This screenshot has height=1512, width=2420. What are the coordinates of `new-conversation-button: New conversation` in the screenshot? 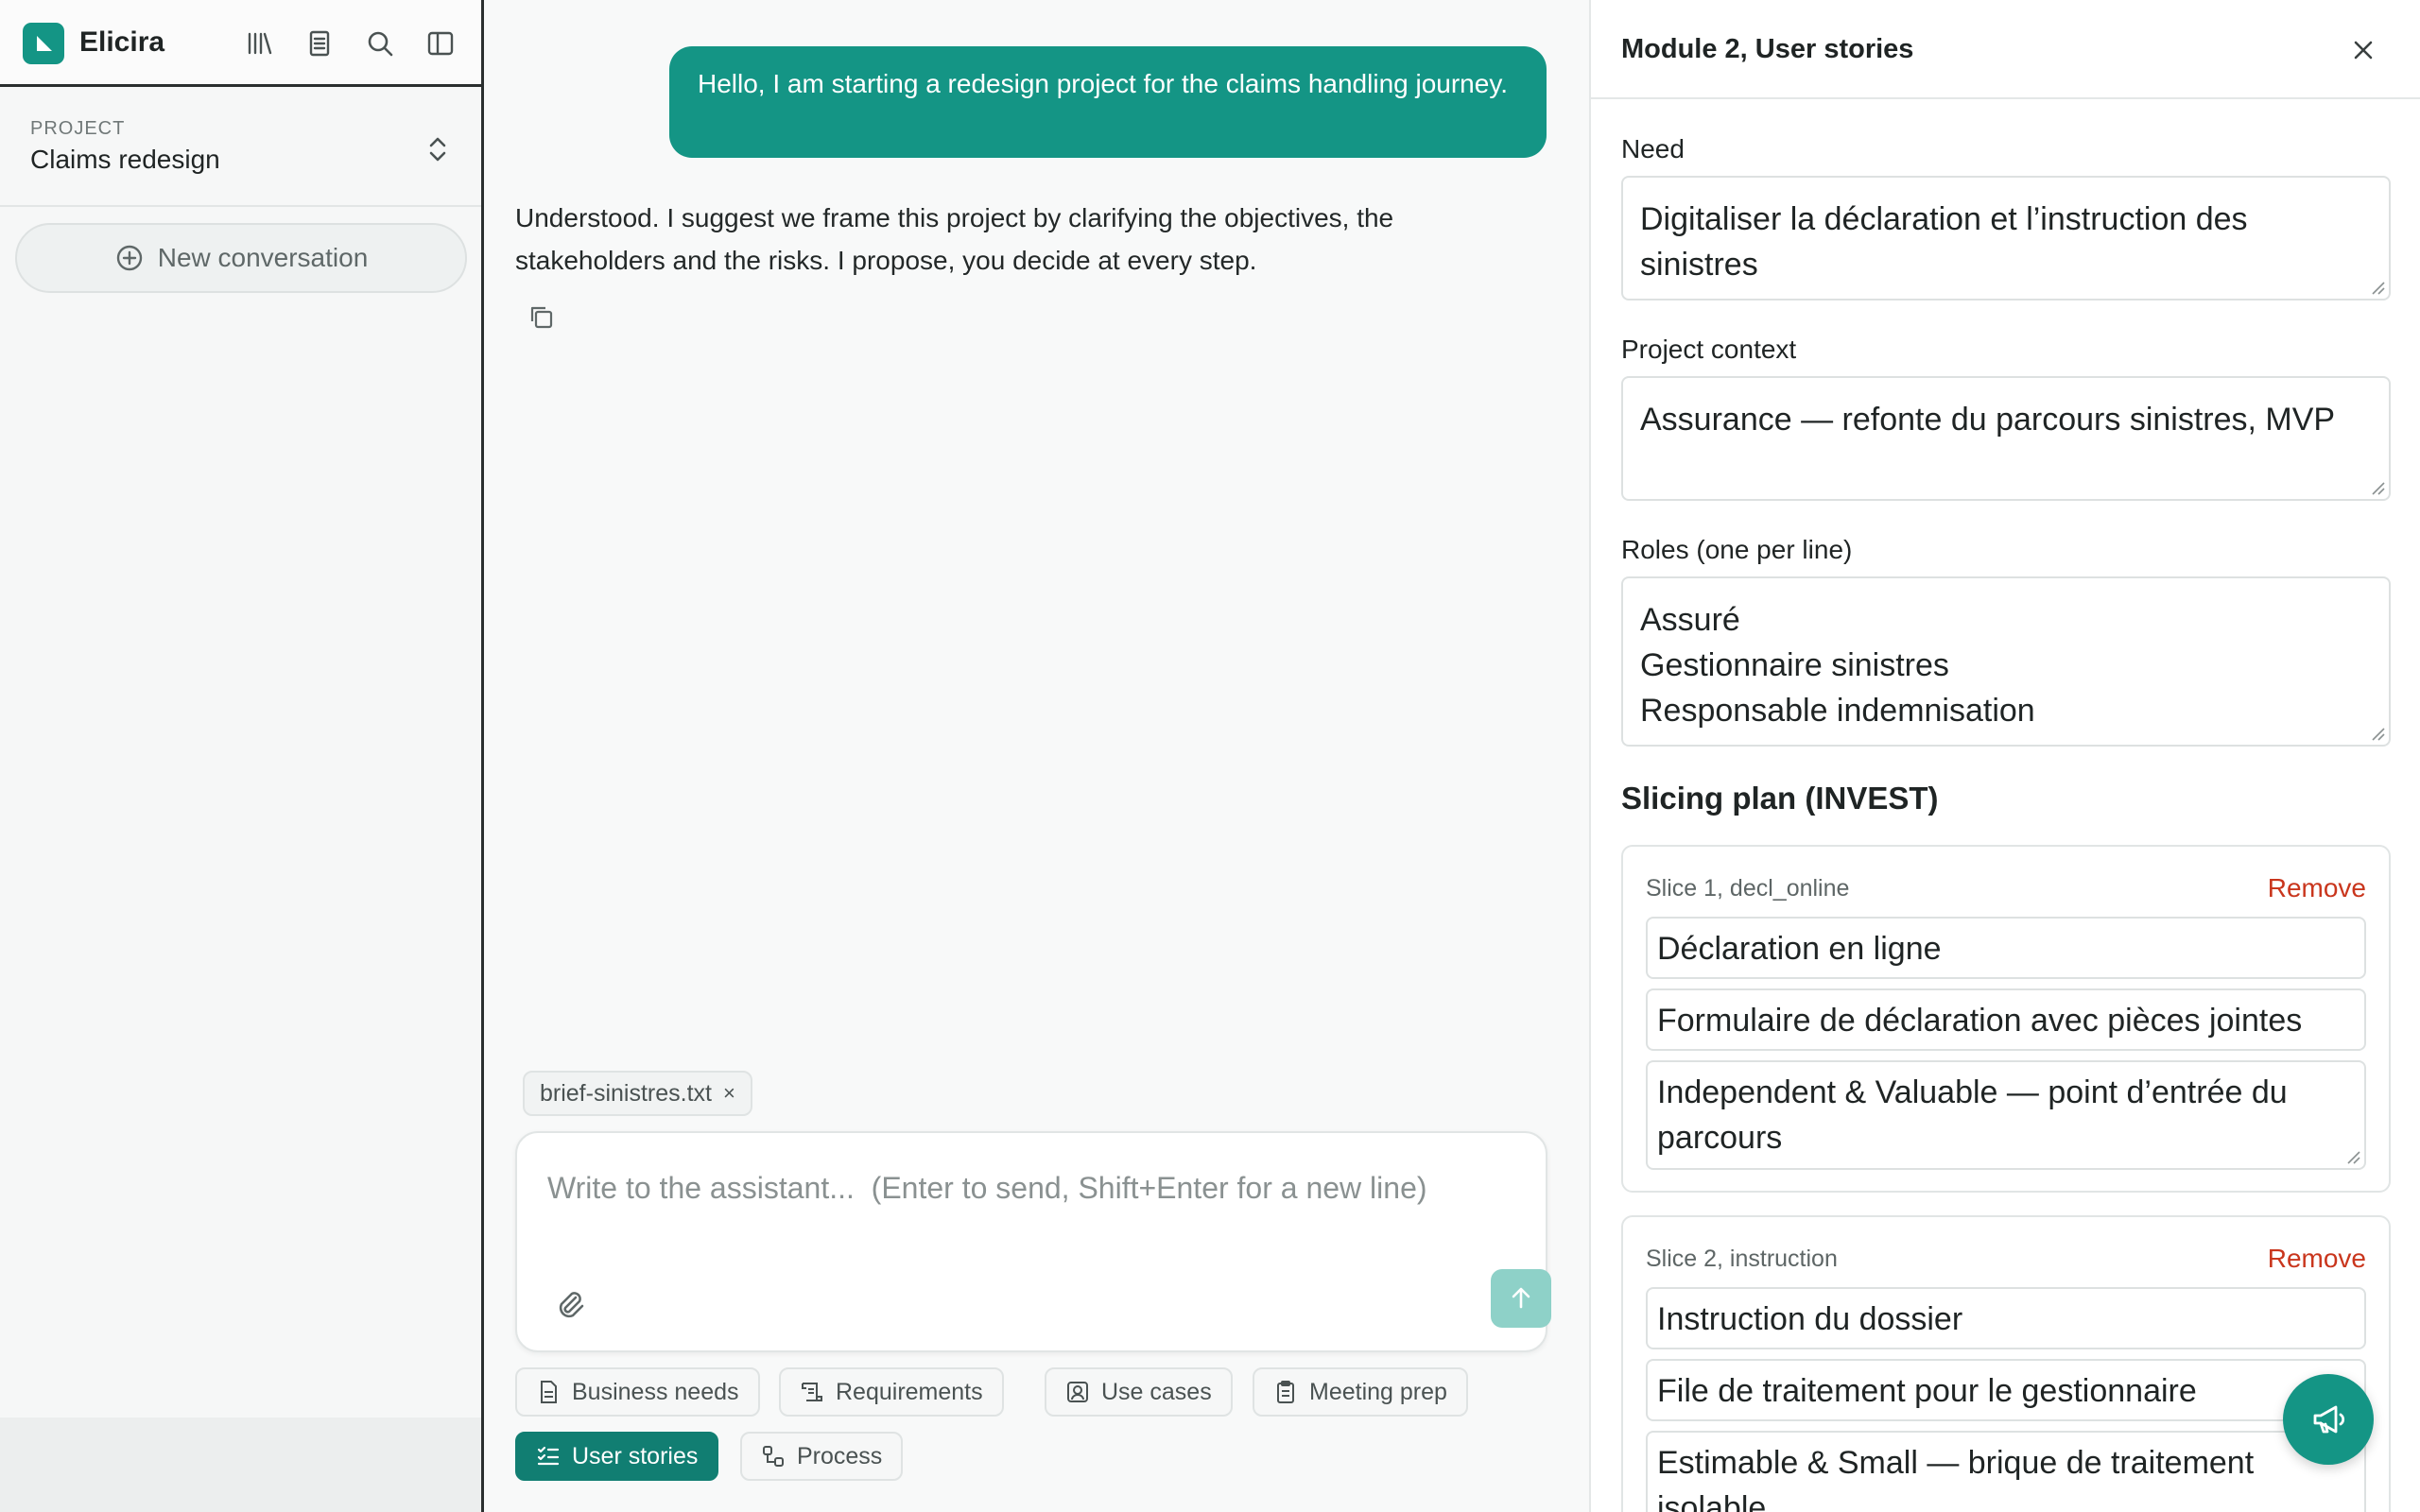 It's located at (241, 258).